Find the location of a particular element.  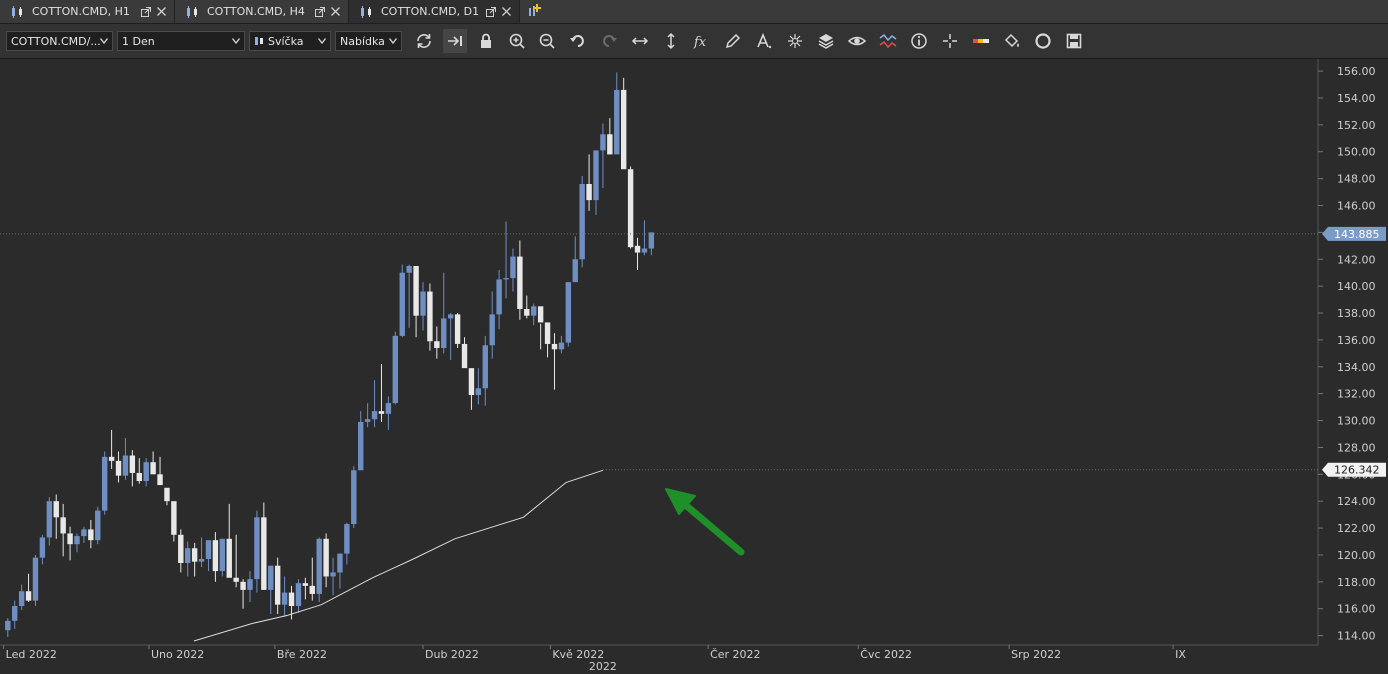

price-marker-button is located at coordinates (981, 41).